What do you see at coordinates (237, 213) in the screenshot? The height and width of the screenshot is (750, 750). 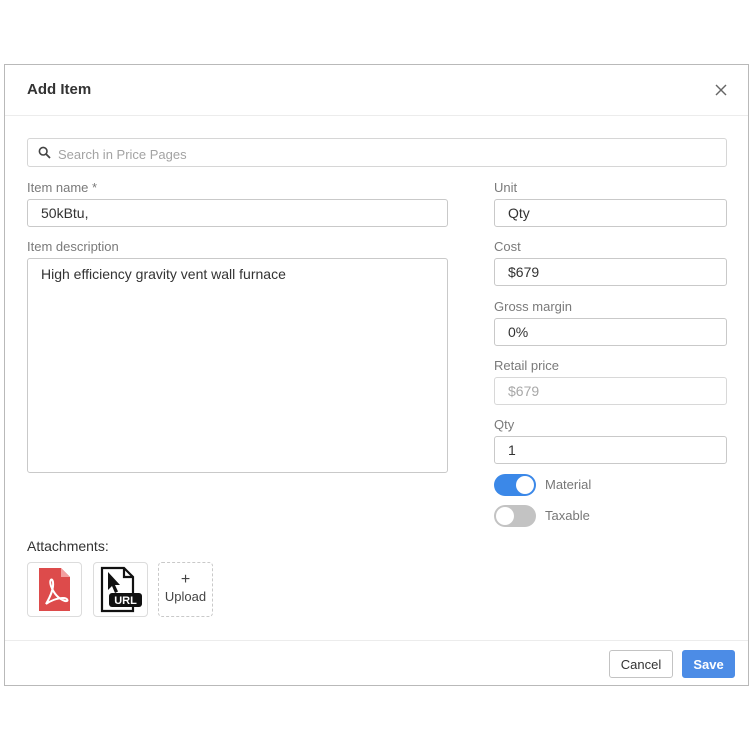 I see `item-name-input` at bounding box center [237, 213].